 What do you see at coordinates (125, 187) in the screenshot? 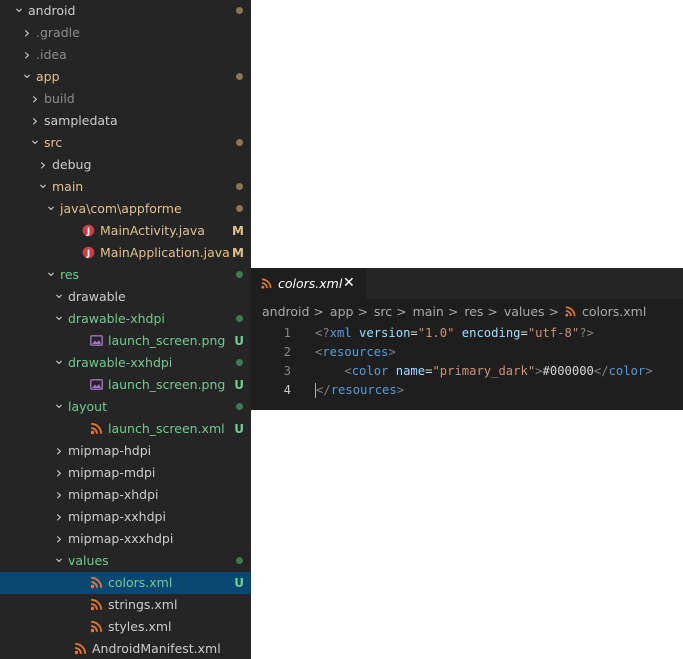
I see `tree-item-main: ⌄ main` at bounding box center [125, 187].